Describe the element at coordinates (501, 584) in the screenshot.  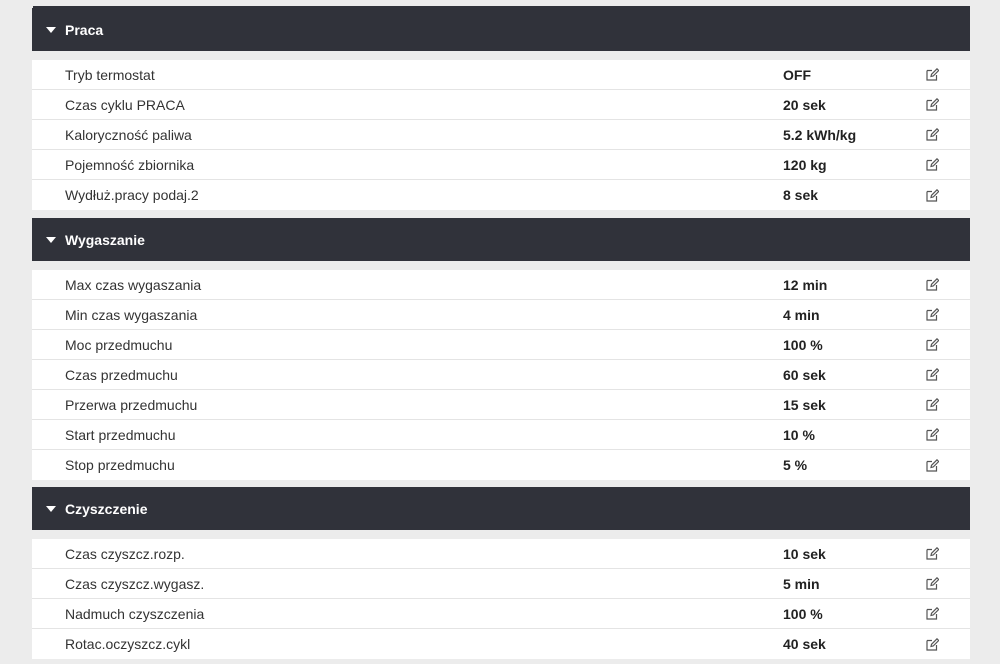
I see `setting-row: Czas czyszcz.wygasz. 5 min` at that location.